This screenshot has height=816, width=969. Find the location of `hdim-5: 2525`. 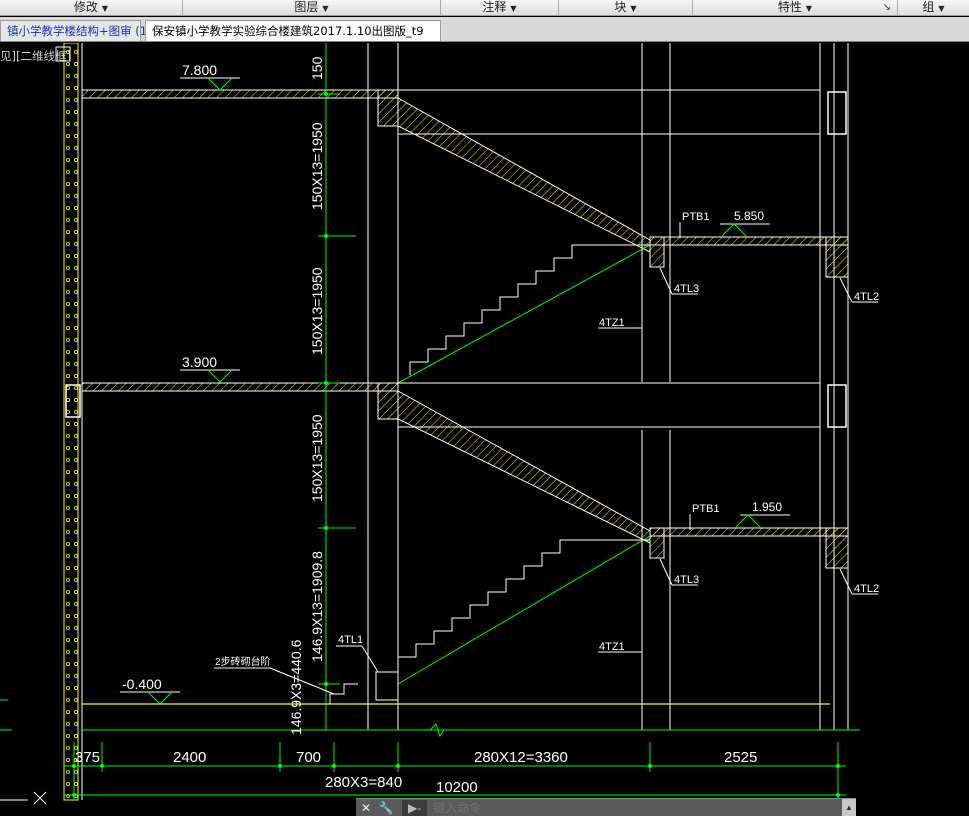

hdim-5: 2525 is located at coordinates (740, 757).